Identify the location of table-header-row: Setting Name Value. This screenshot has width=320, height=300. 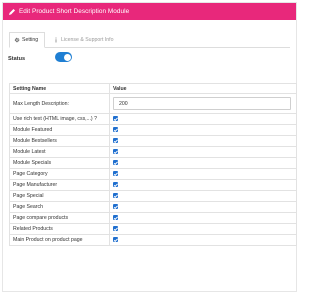
(153, 88).